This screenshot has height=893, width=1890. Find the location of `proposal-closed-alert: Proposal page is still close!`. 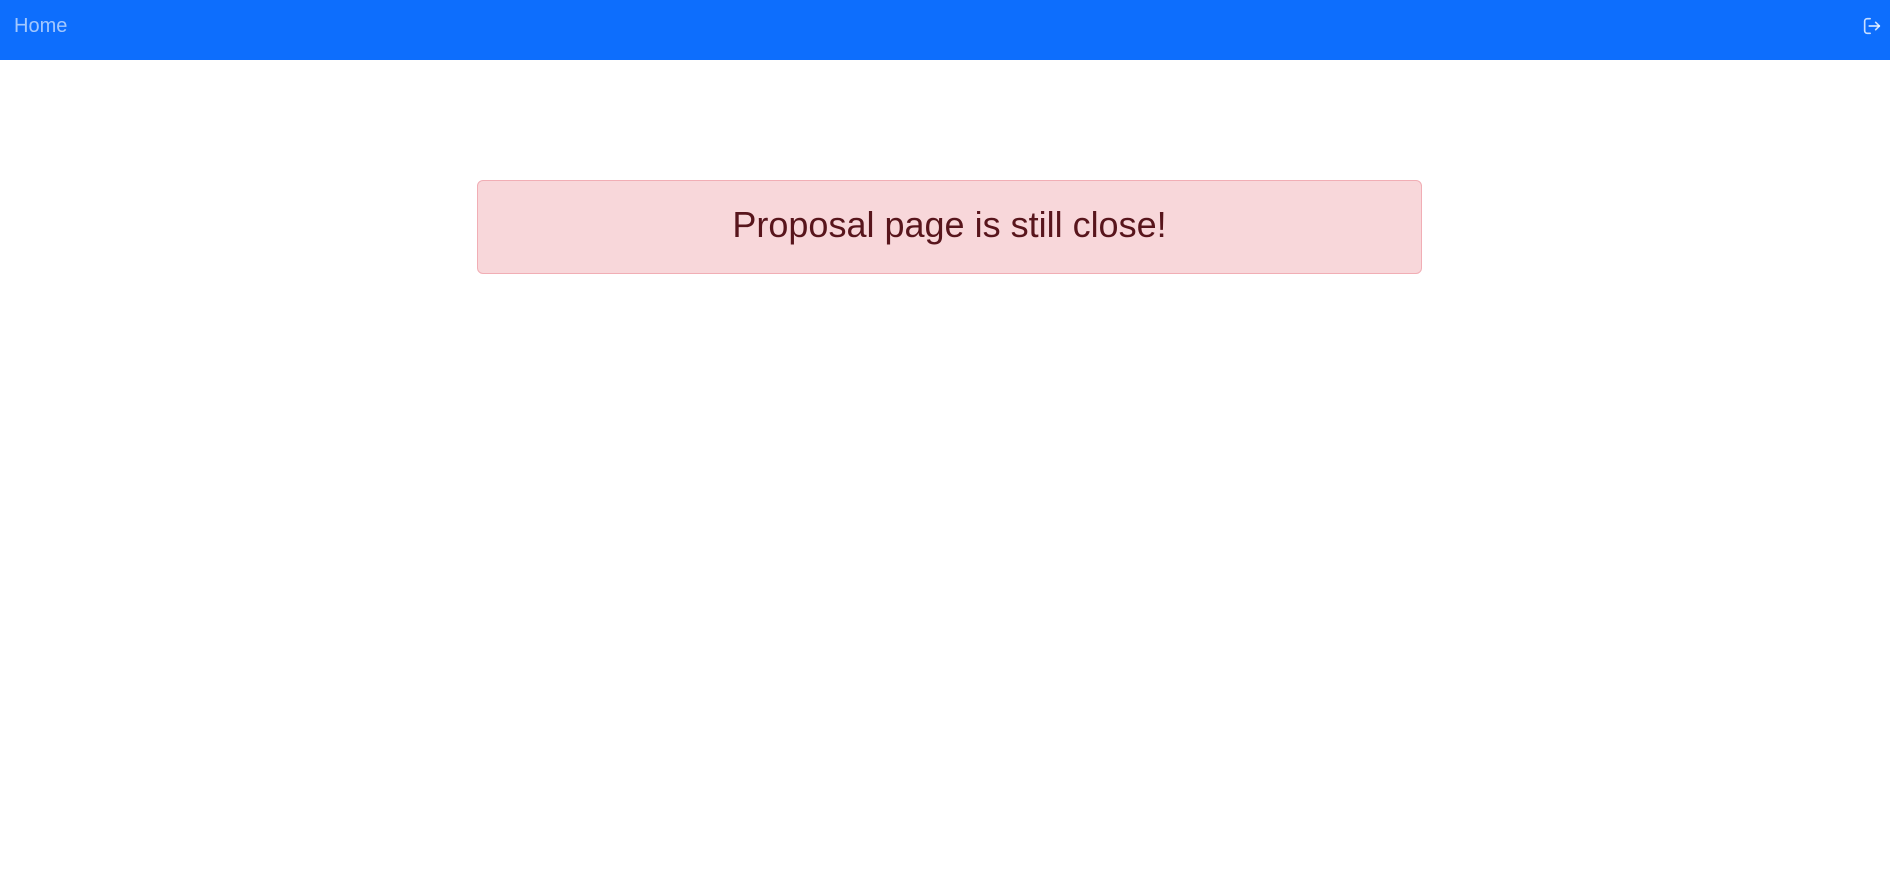

proposal-closed-alert: Proposal page is still close! is located at coordinates (949, 227).